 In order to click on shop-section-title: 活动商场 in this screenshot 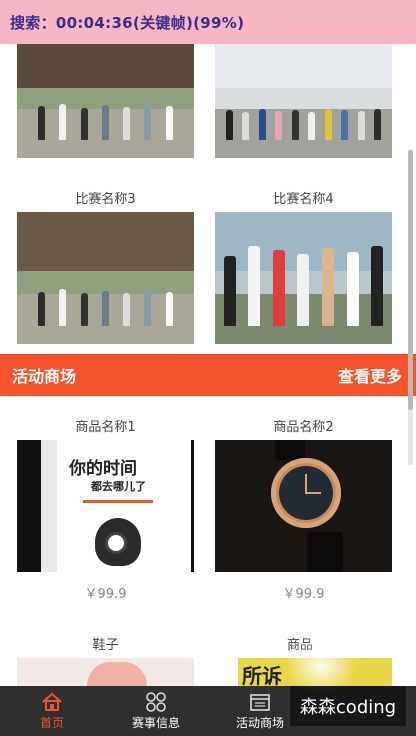, I will do `click(44, 376)`.